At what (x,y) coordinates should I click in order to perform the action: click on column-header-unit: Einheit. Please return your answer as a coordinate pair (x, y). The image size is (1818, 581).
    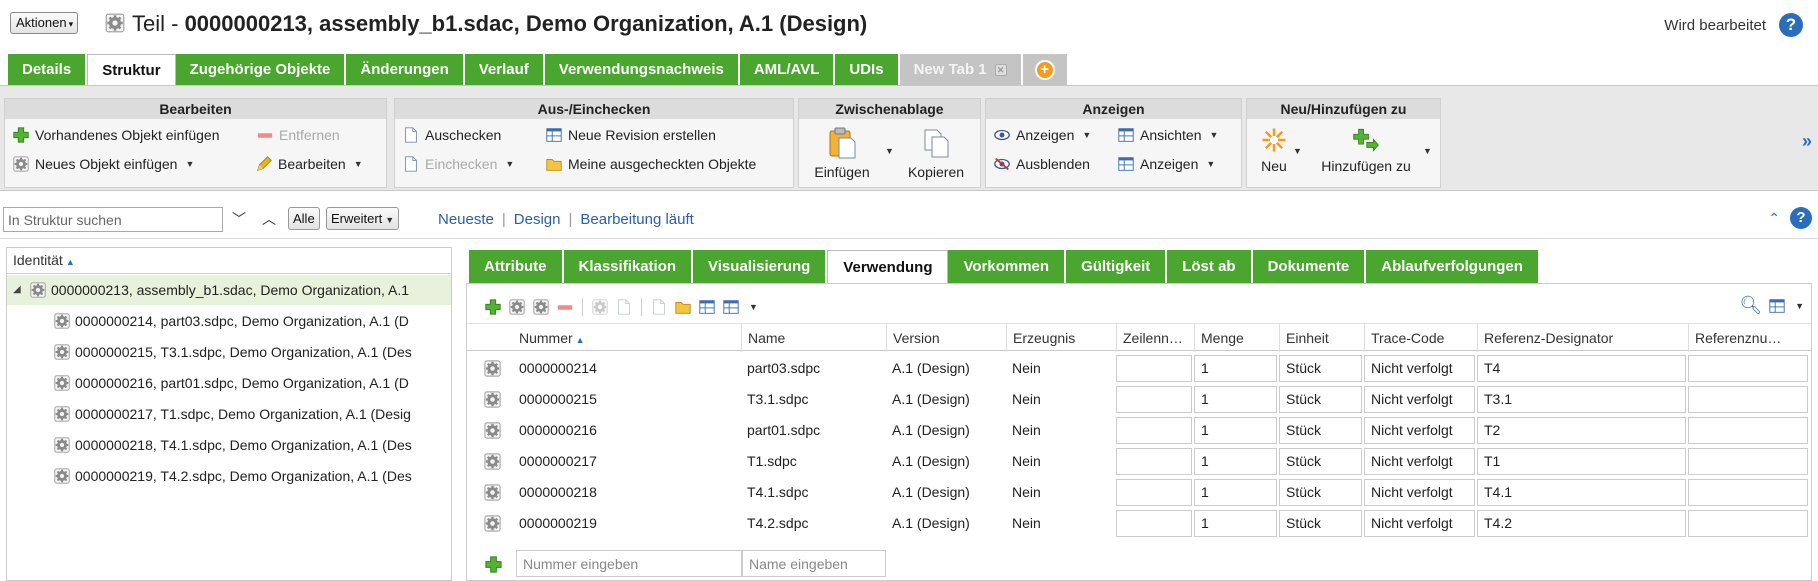
    Looking at the image, I should click on (1321, 338).